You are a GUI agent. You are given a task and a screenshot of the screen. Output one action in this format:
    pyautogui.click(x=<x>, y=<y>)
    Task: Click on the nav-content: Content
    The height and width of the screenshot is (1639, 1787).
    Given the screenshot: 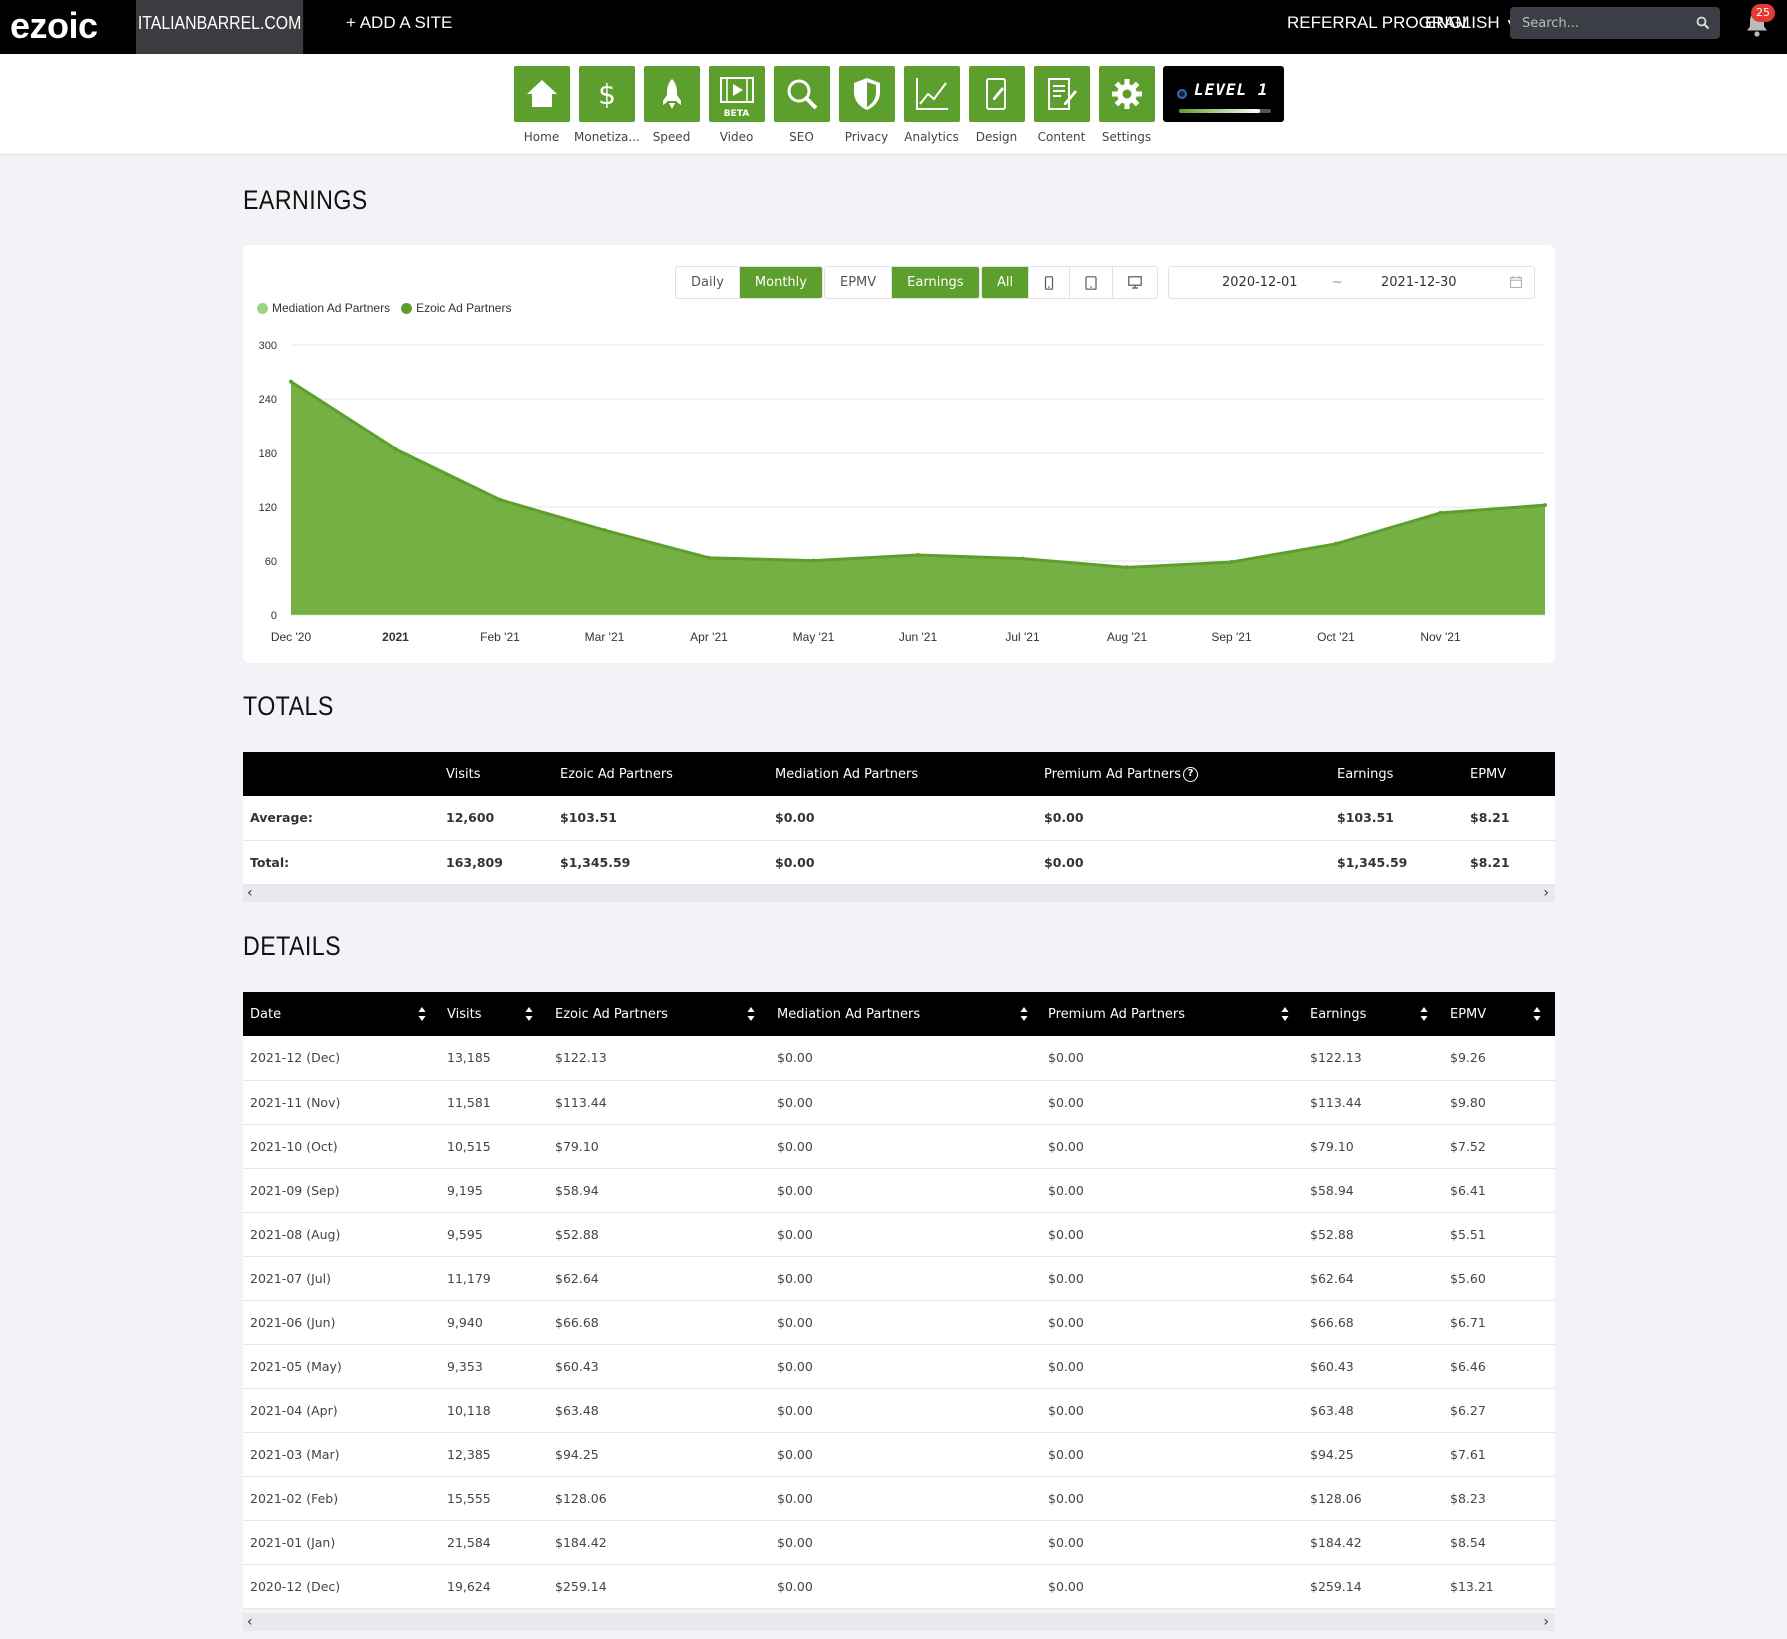 What is the action you would take?
    pyautogui.click(x=1061, y=105)
    